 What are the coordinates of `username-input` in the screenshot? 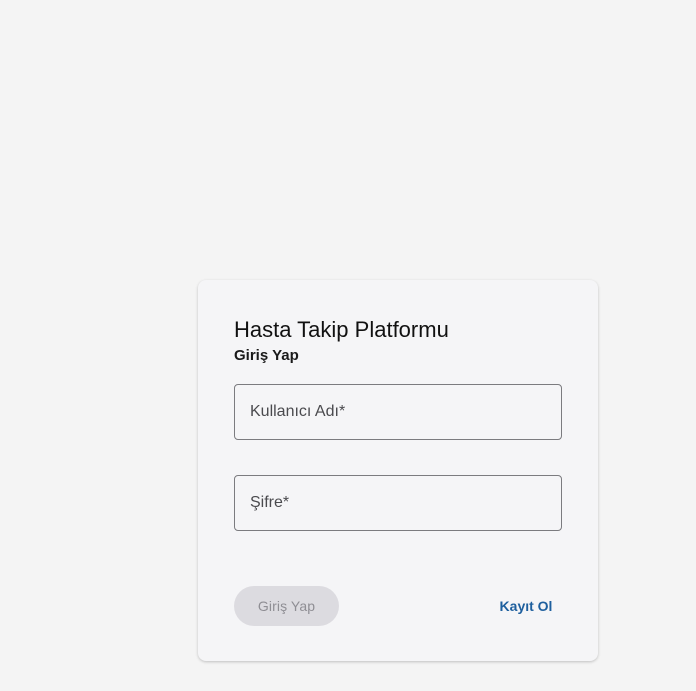 It's located at (398, 412).